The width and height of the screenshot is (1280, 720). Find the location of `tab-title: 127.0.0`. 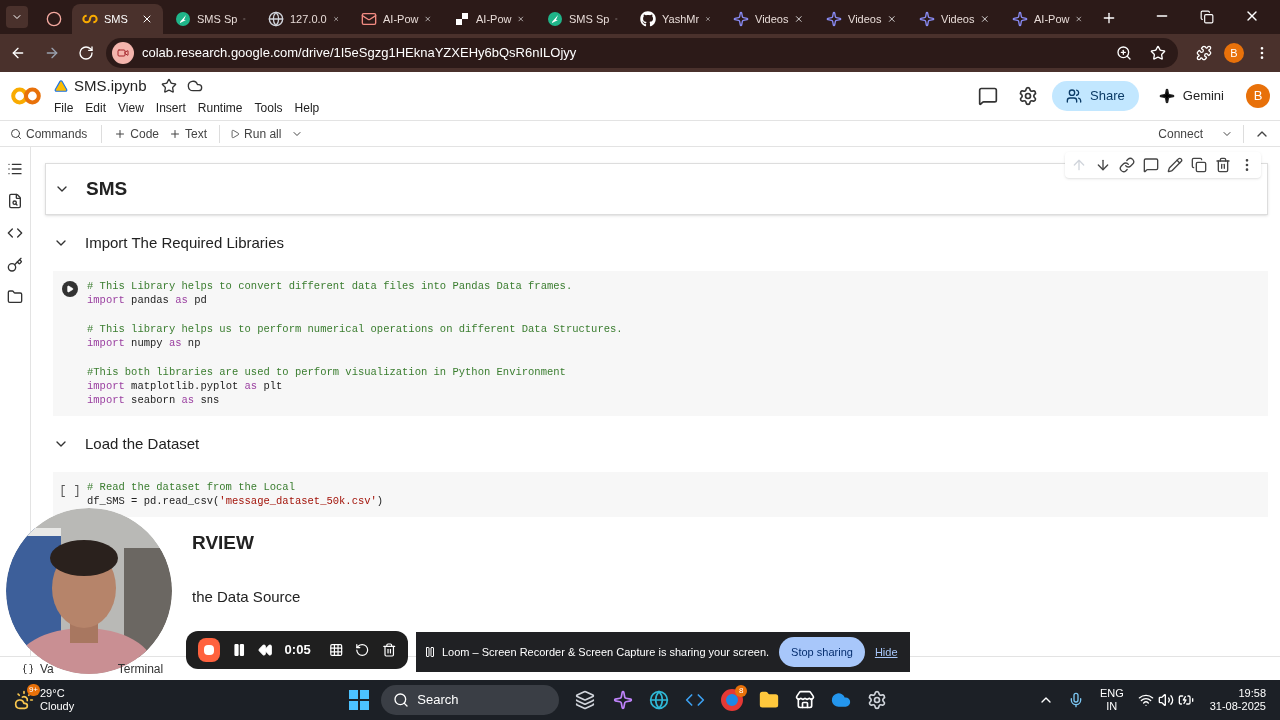

tab-title: 127.0.0 is located at coordinates (308, 19).